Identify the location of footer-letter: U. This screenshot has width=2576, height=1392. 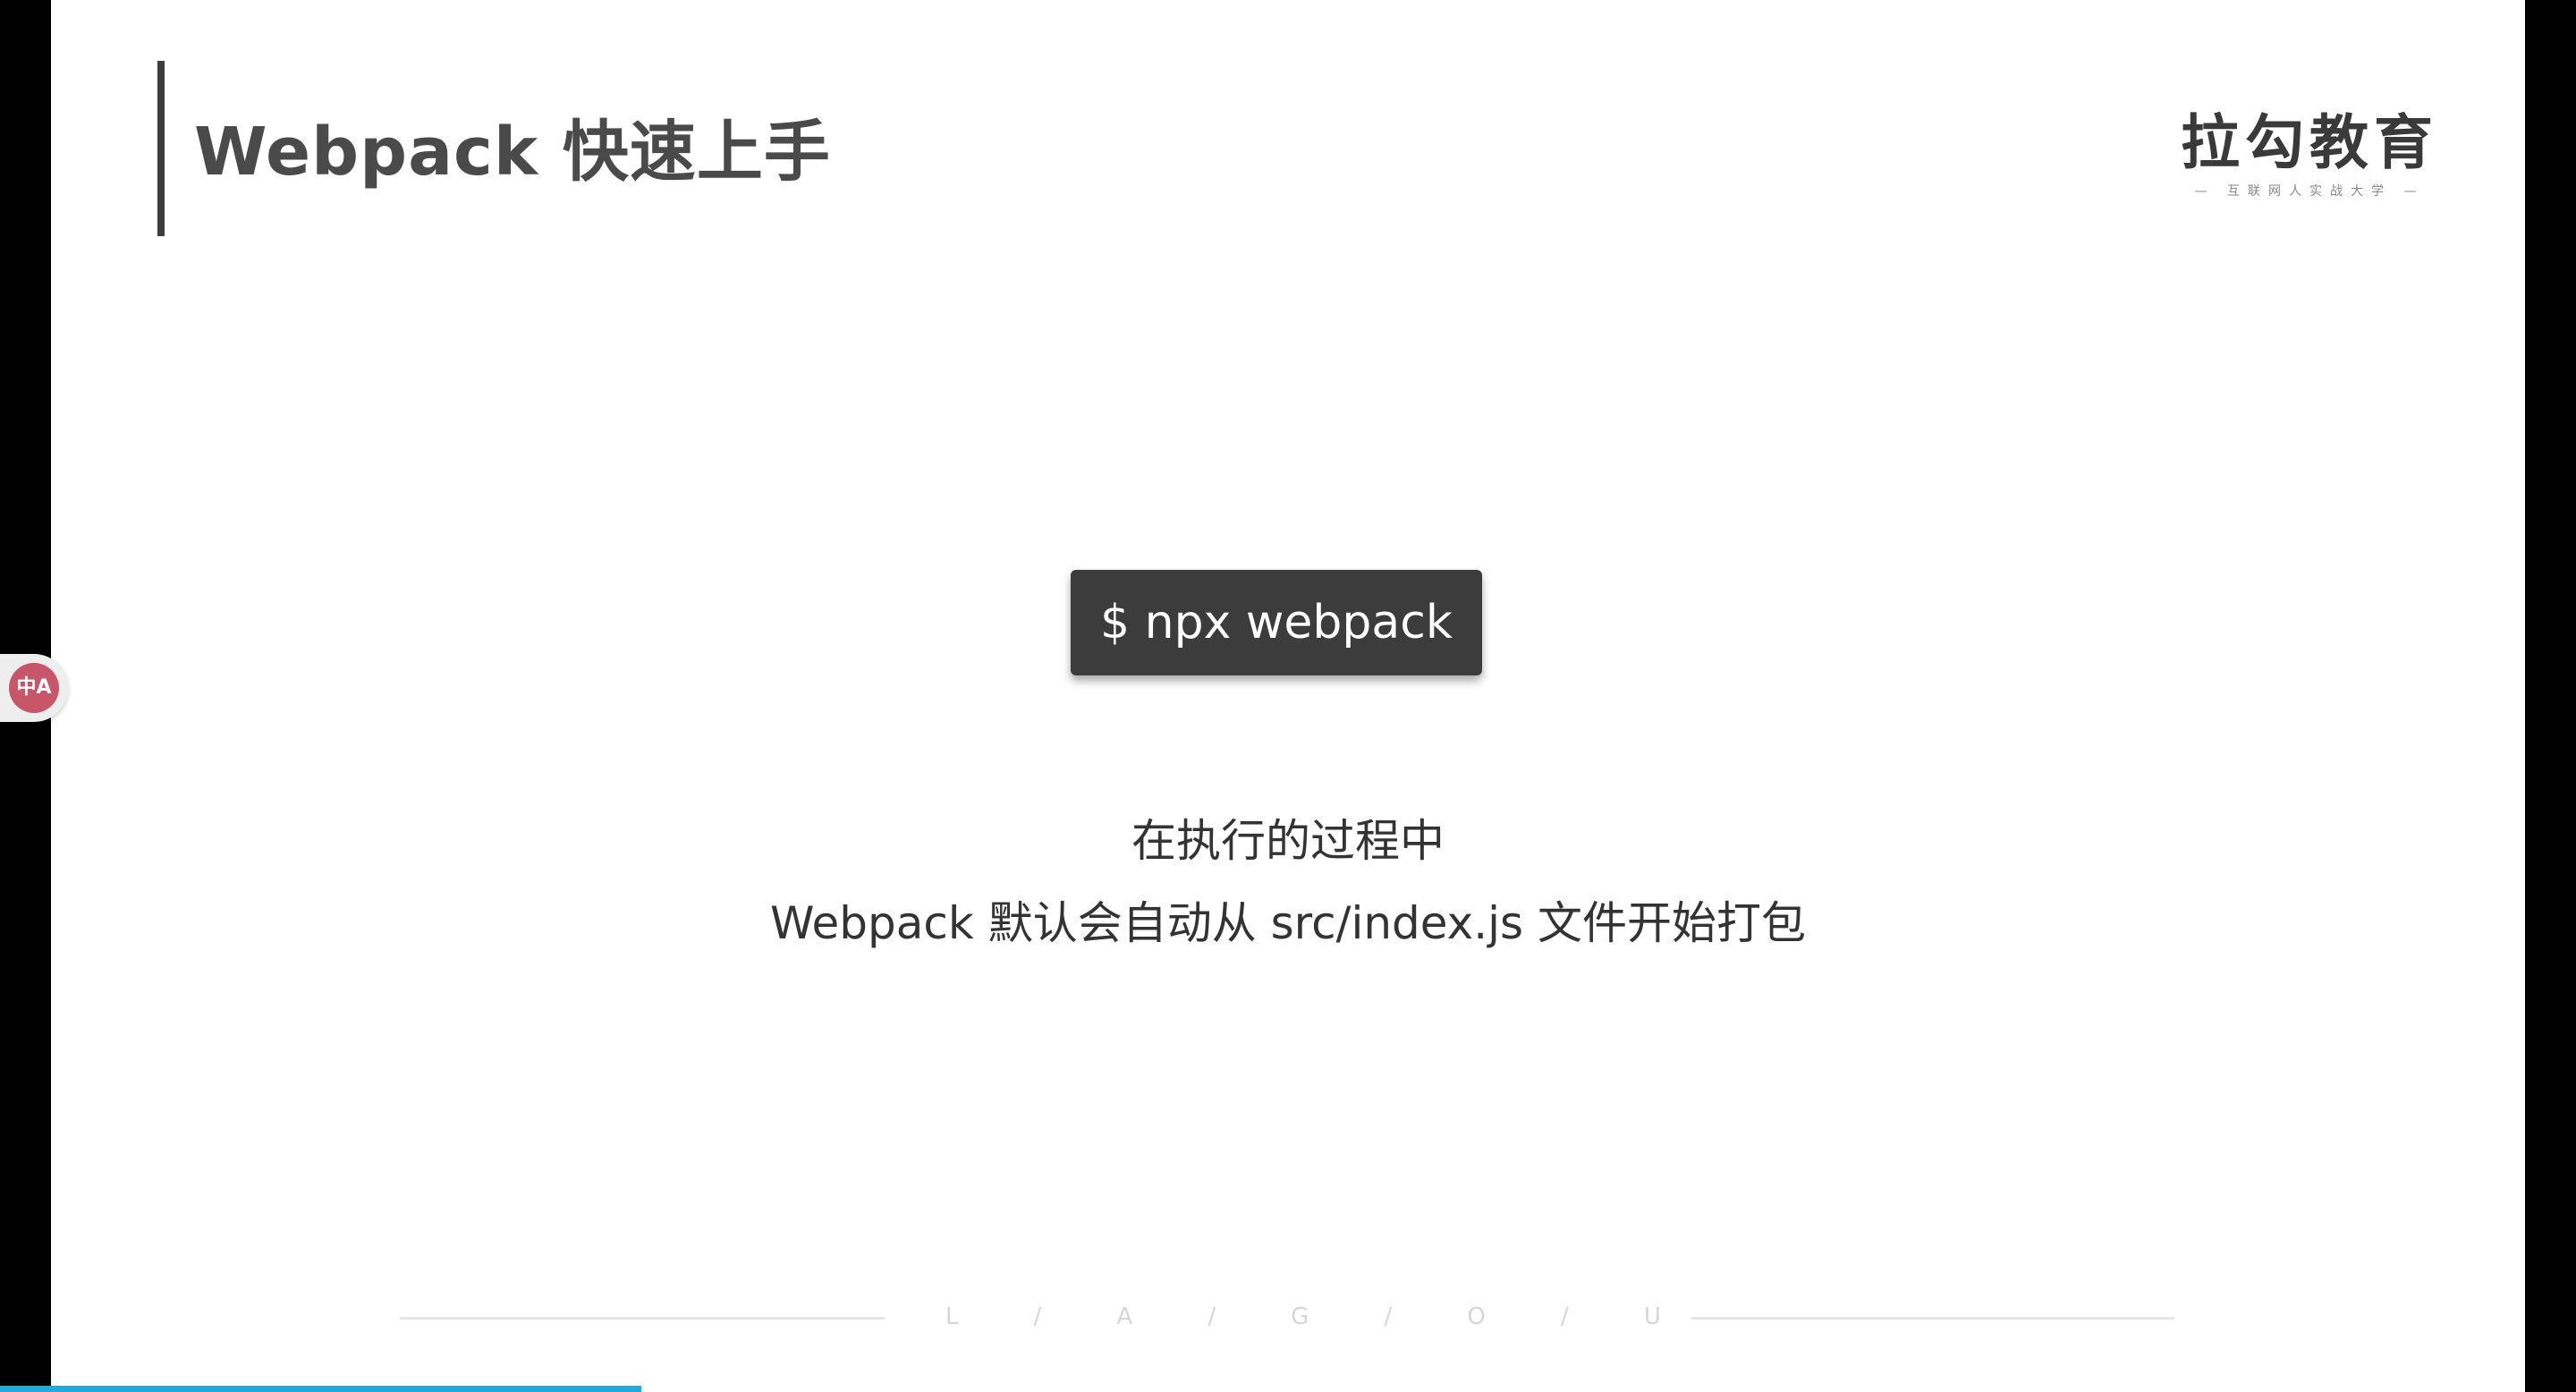
(1652, 1316).